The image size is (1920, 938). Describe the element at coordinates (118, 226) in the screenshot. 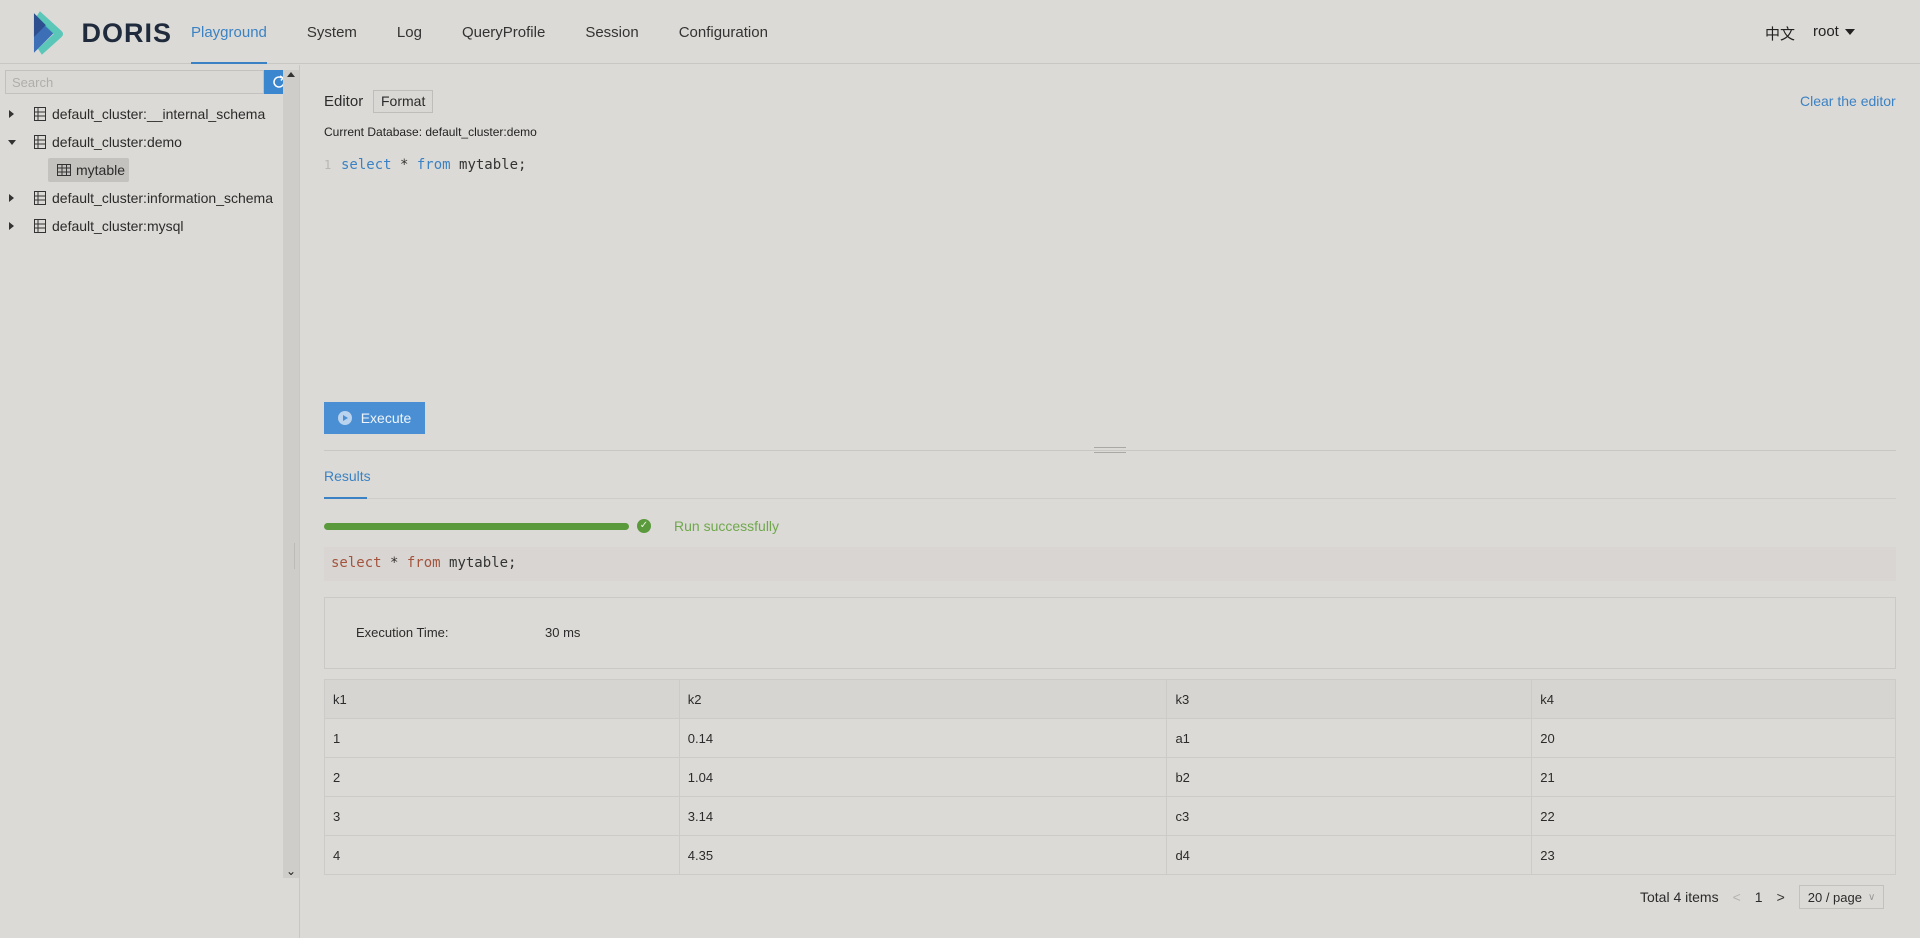

I see `tree-item-label: default_cluster:mysql` at that location.